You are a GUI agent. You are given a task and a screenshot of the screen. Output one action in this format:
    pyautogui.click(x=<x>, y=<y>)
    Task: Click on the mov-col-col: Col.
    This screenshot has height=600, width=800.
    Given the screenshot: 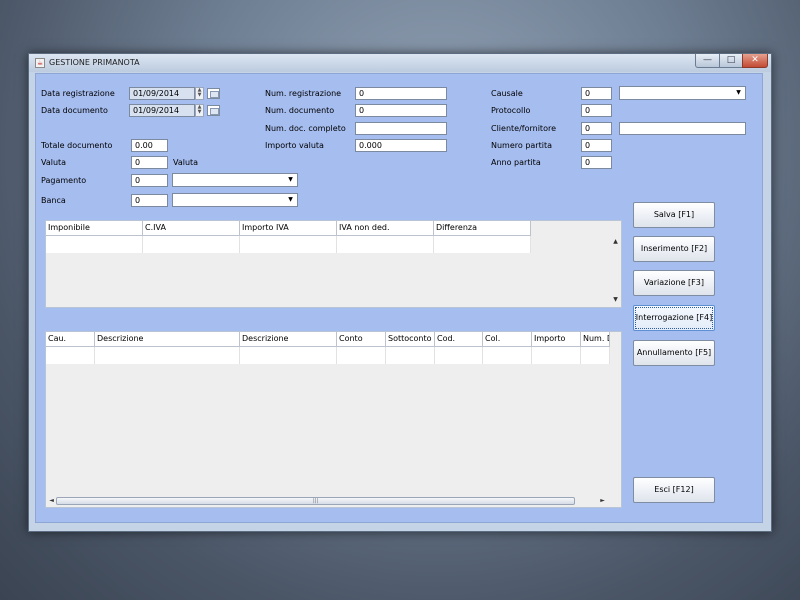 What is the action you would take?
    pyautogui.click(x=507, y=339)
    